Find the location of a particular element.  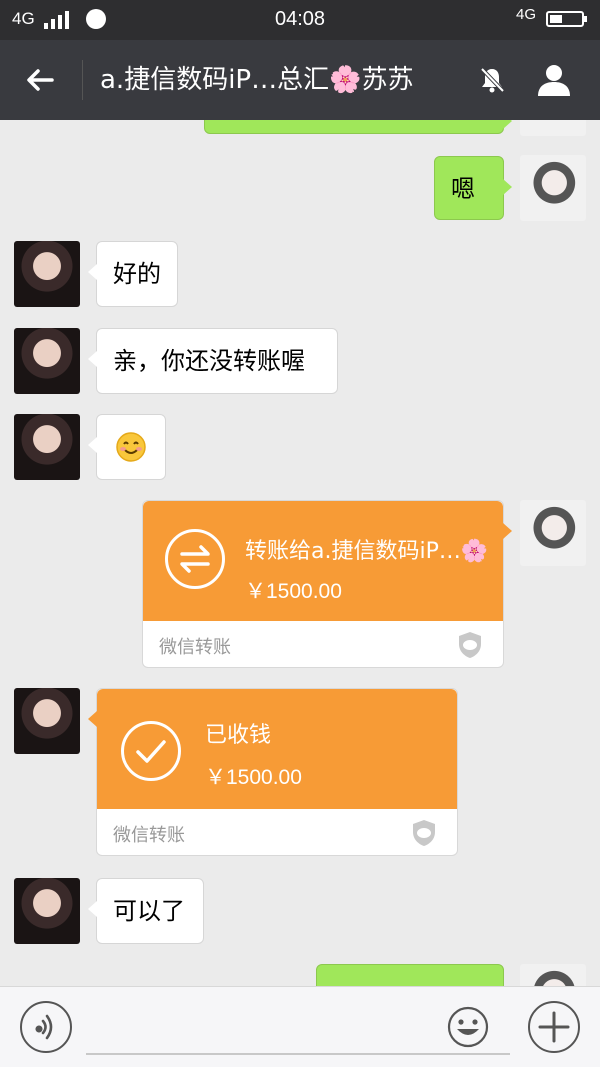

transfer-title: 转账给a.捷信数码iP…🌸 is located at coordinates (367, 551).